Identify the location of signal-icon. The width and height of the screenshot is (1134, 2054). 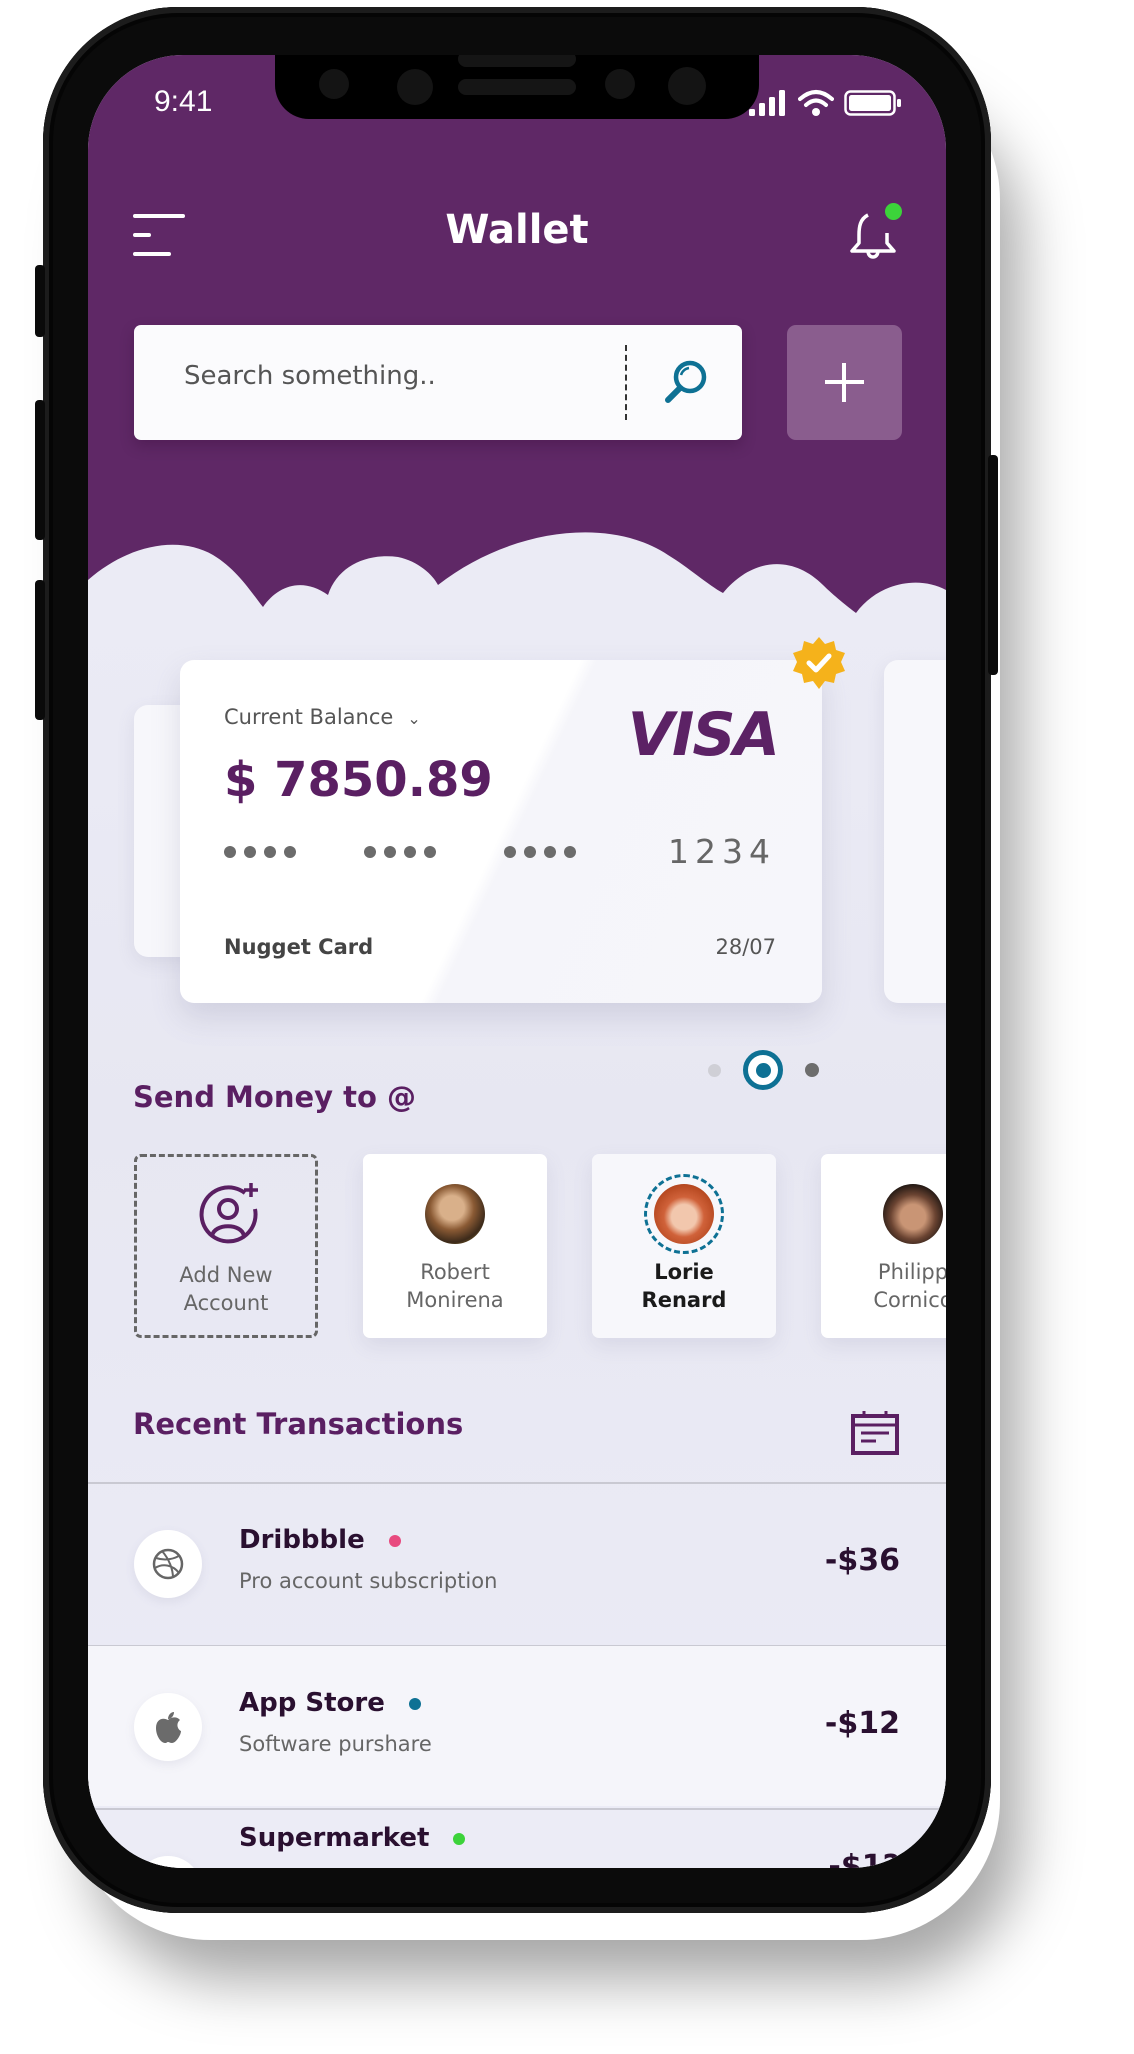
(767, 103).